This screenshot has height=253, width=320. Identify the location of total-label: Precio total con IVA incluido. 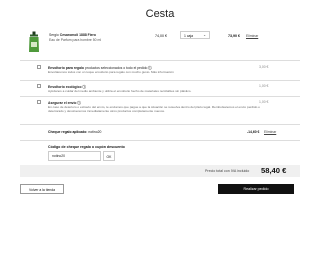
(227, 171).